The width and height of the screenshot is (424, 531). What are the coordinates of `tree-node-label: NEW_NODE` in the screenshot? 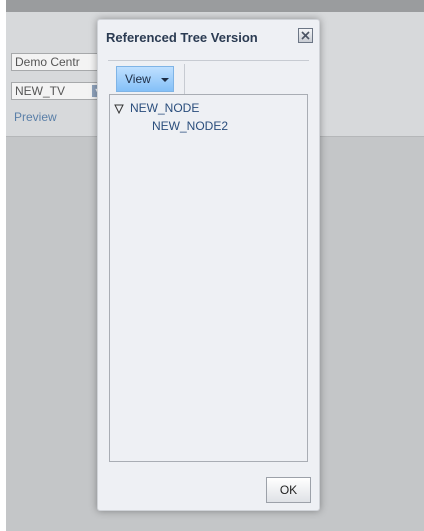 It's located at (164, 108).